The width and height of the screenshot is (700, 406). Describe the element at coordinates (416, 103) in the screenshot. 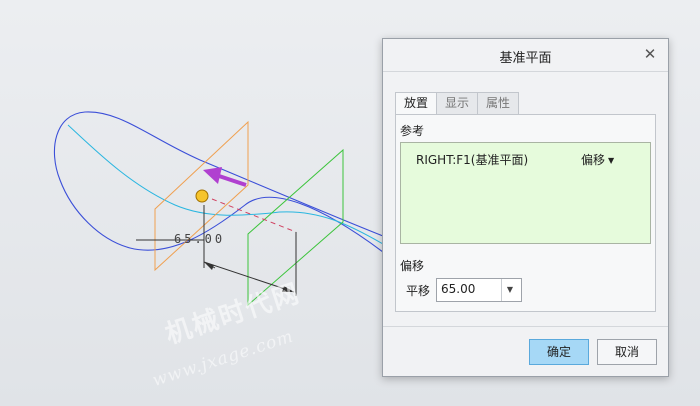

I see `tab-placement: 放置` at that location.